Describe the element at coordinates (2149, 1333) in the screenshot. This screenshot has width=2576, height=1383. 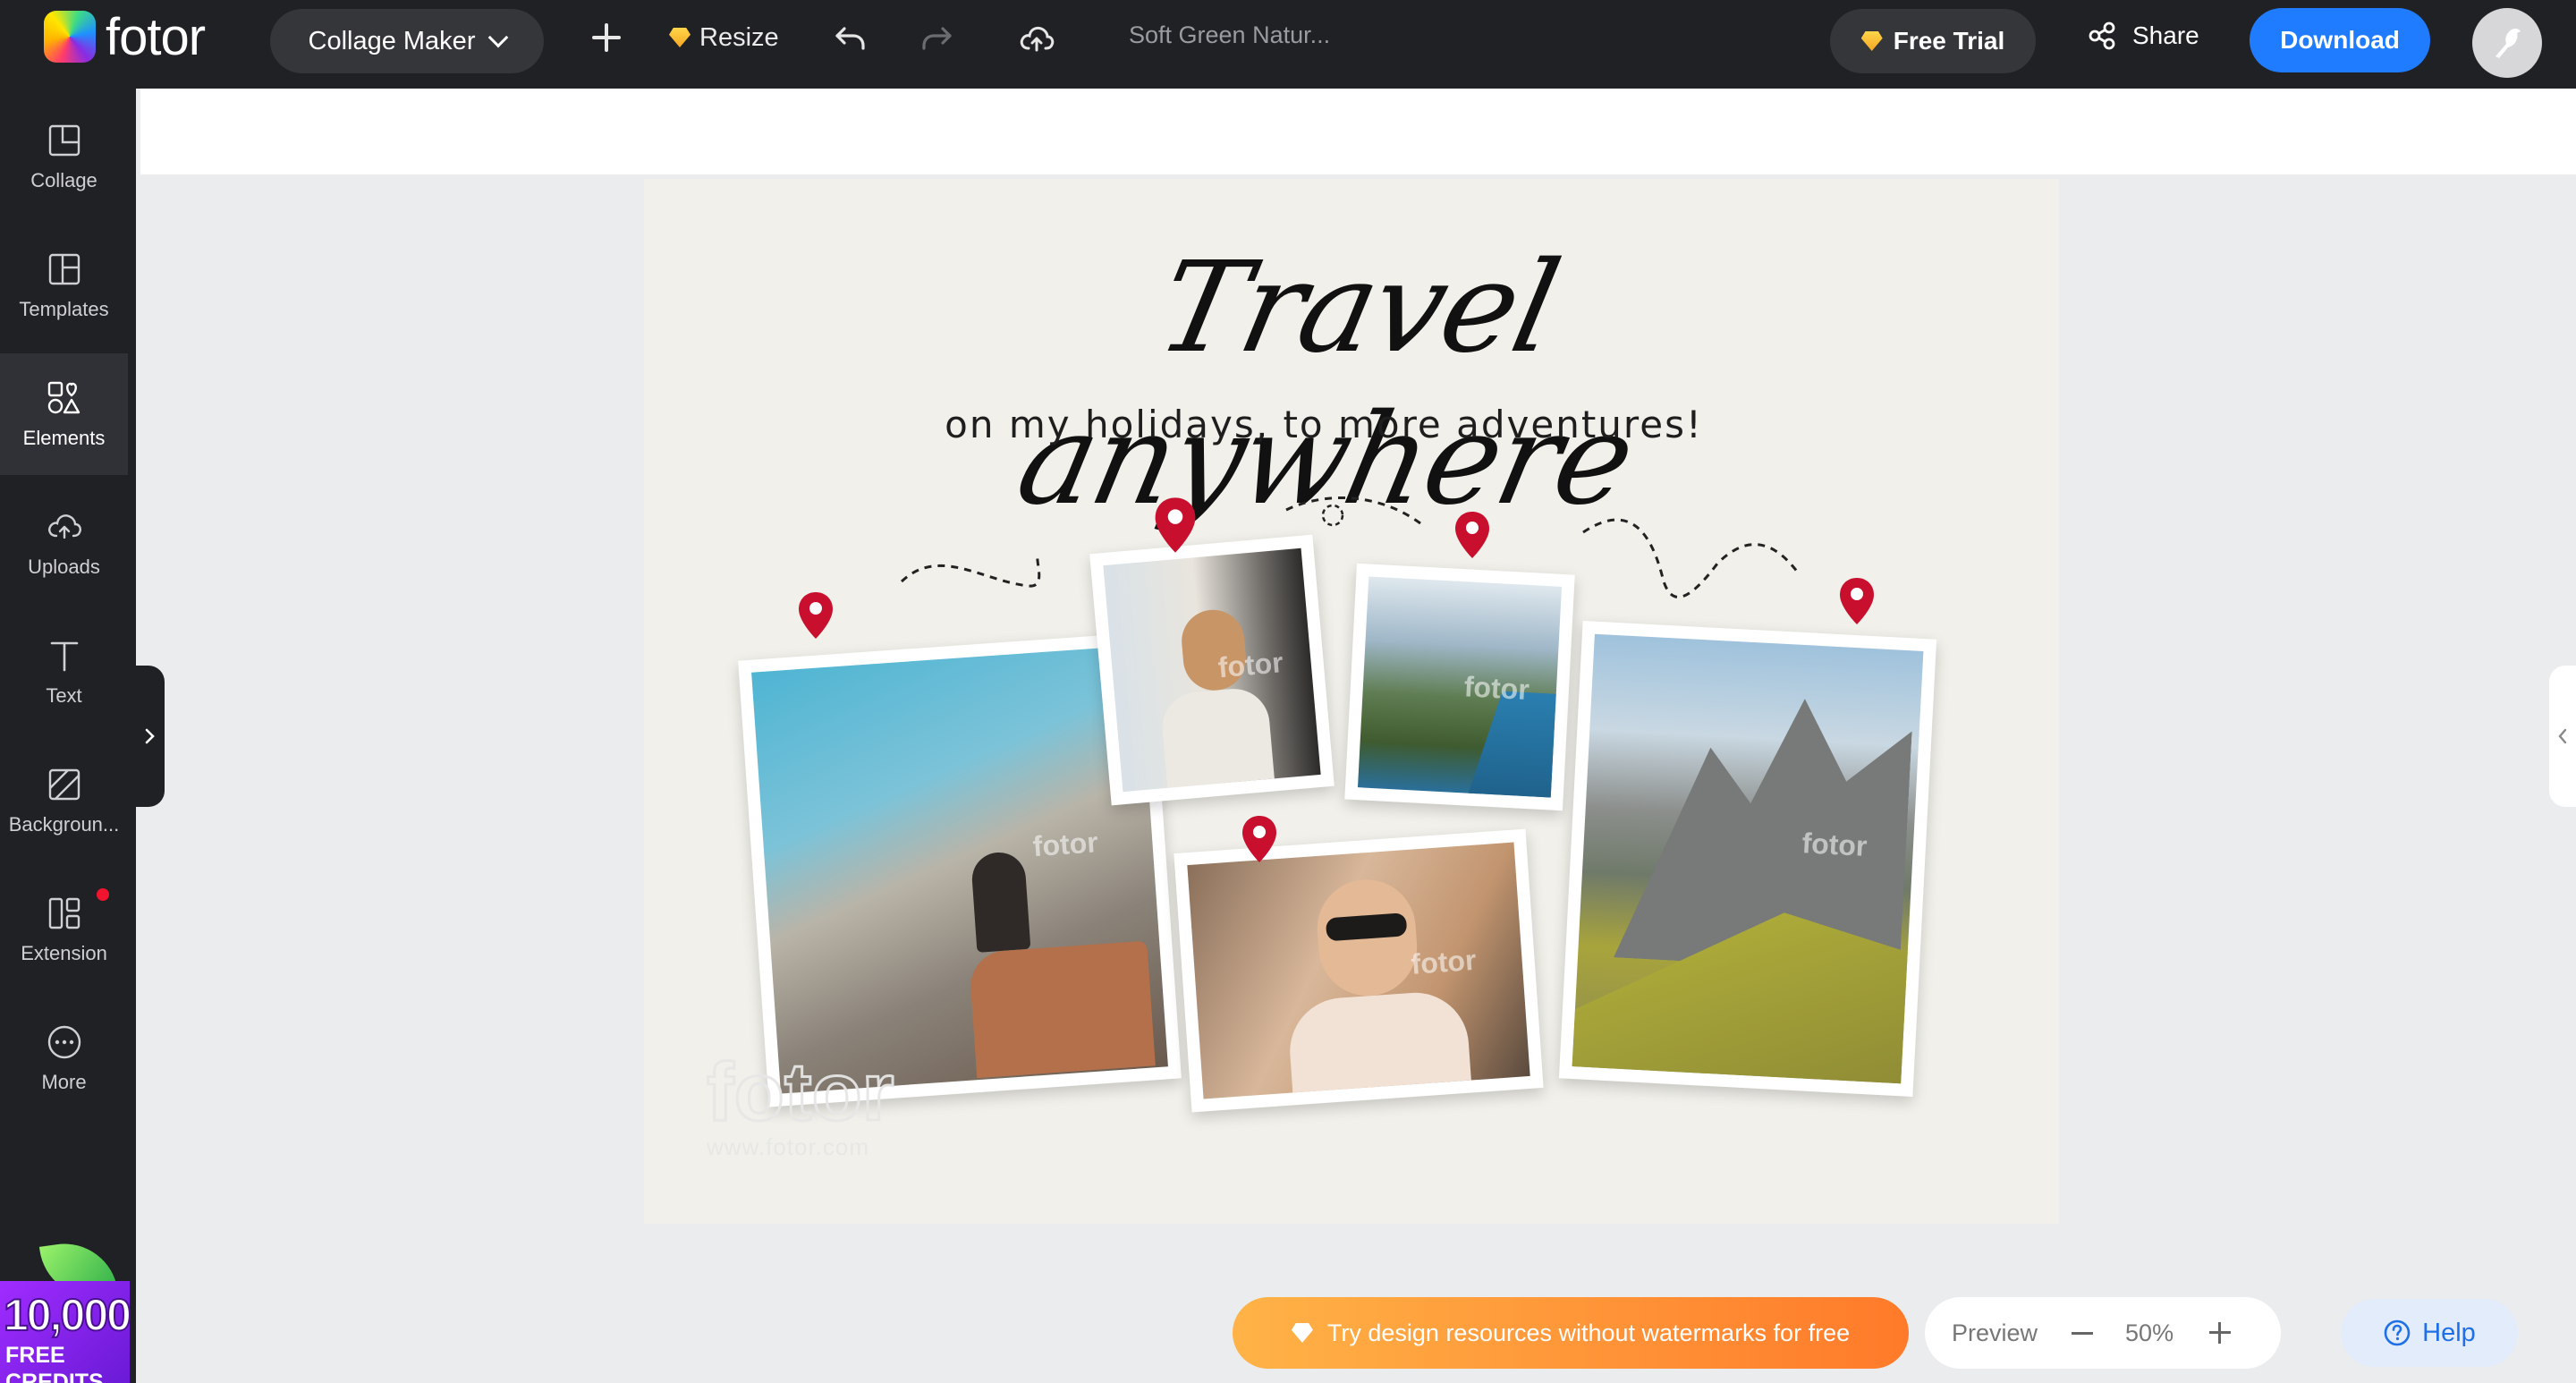
I see `zoom-level: 50%` at that location.